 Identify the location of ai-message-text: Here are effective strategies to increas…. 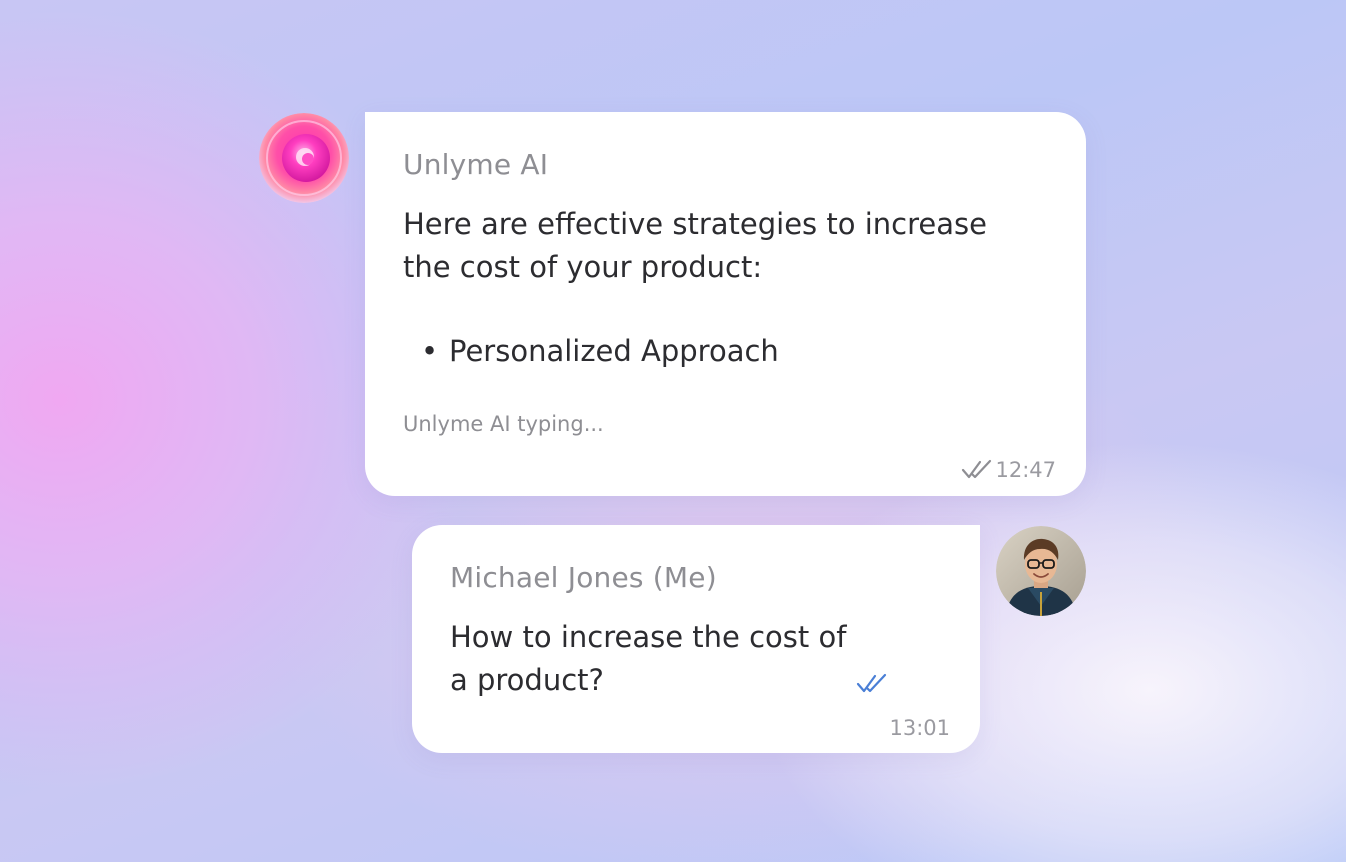
(695, 245).